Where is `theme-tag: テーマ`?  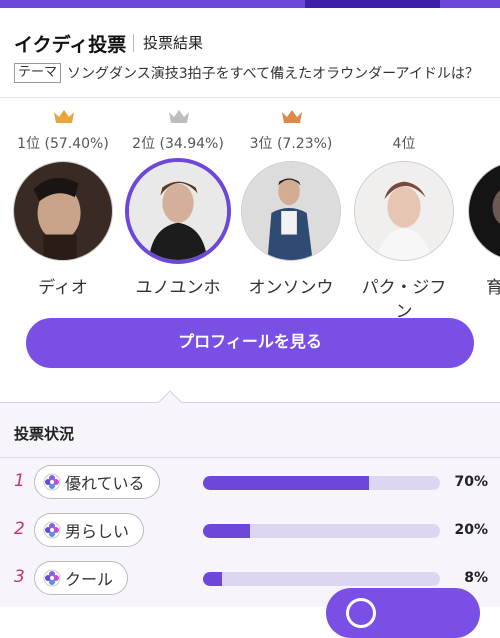 theme-tag: テーマ is located at coordinates (38, 73).